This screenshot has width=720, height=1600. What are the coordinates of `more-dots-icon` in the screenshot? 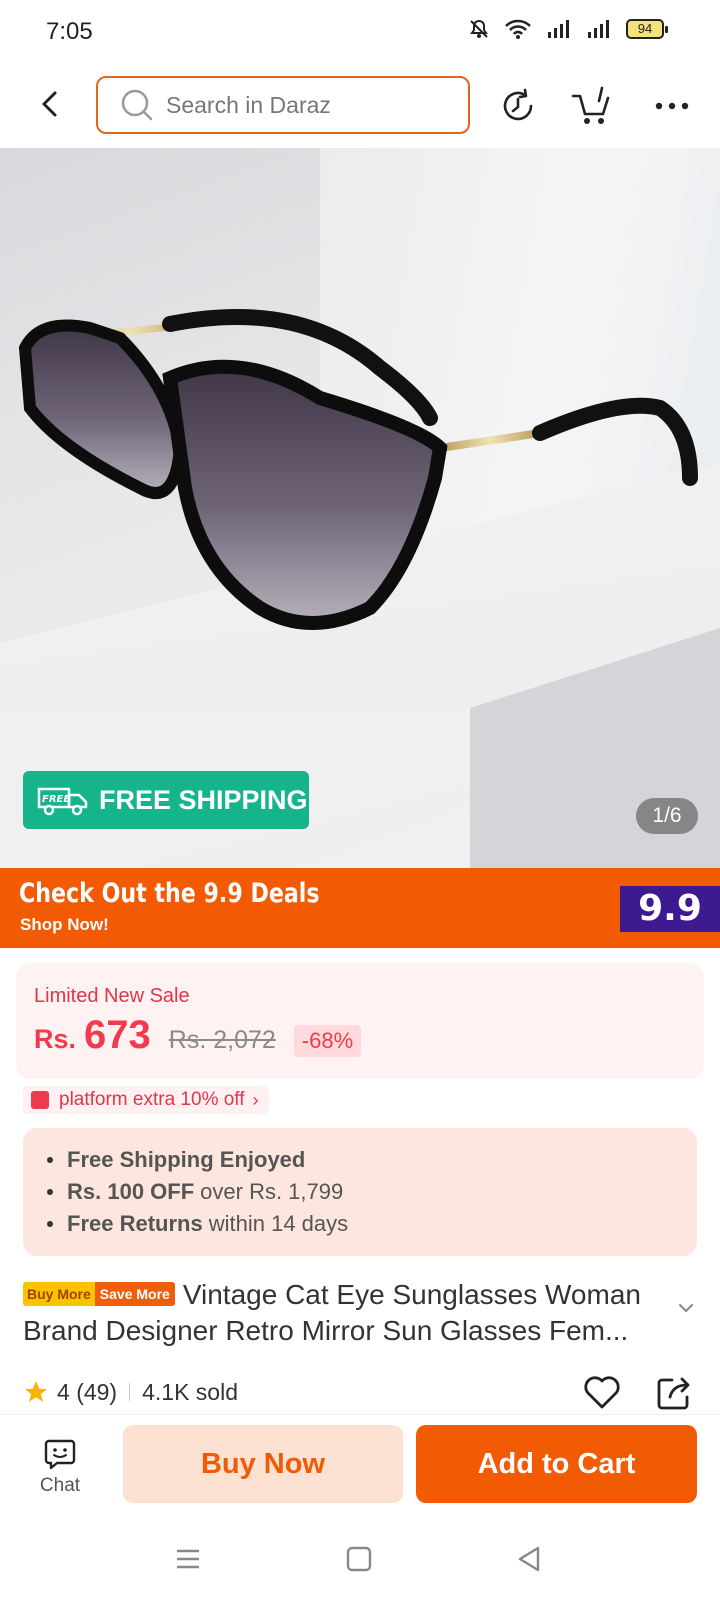 It's located at (672, 106).